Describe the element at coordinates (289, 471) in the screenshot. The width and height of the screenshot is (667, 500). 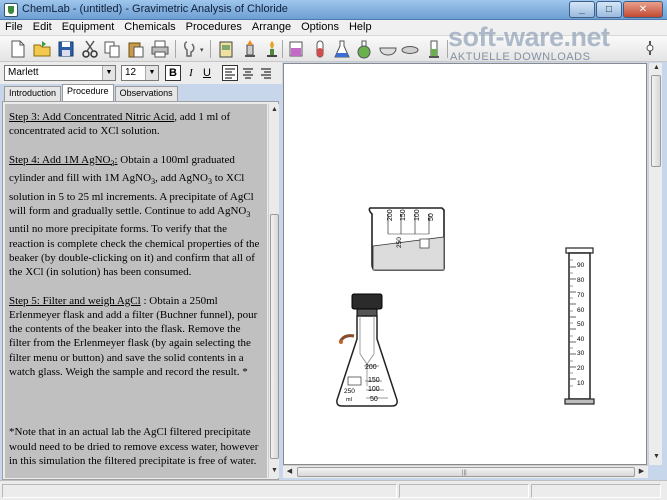
I see `scroll-left-icon: ◀` at that location.